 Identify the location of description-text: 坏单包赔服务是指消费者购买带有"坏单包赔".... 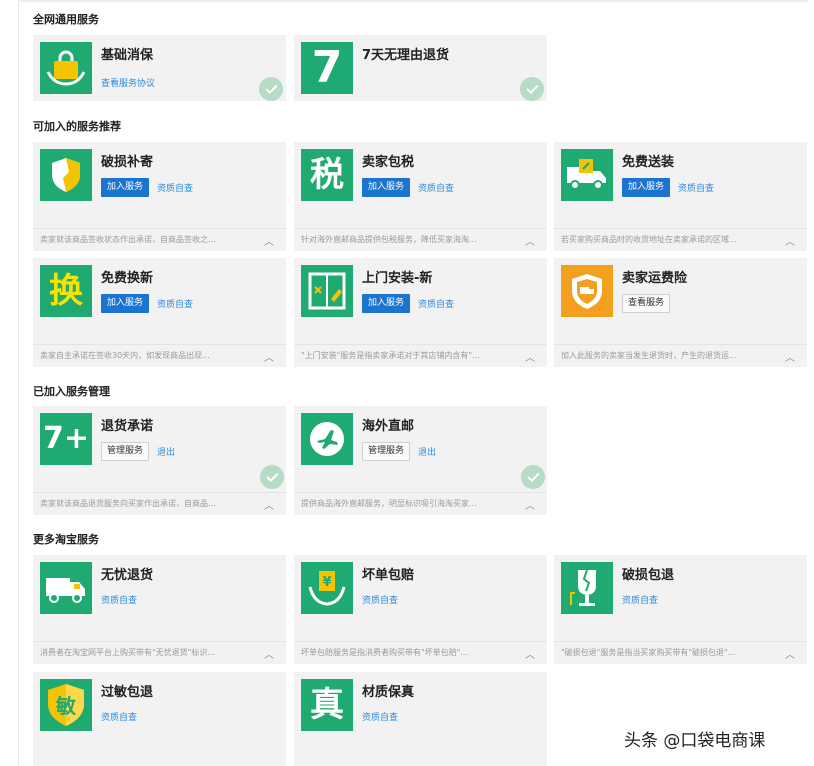
(384, 652).